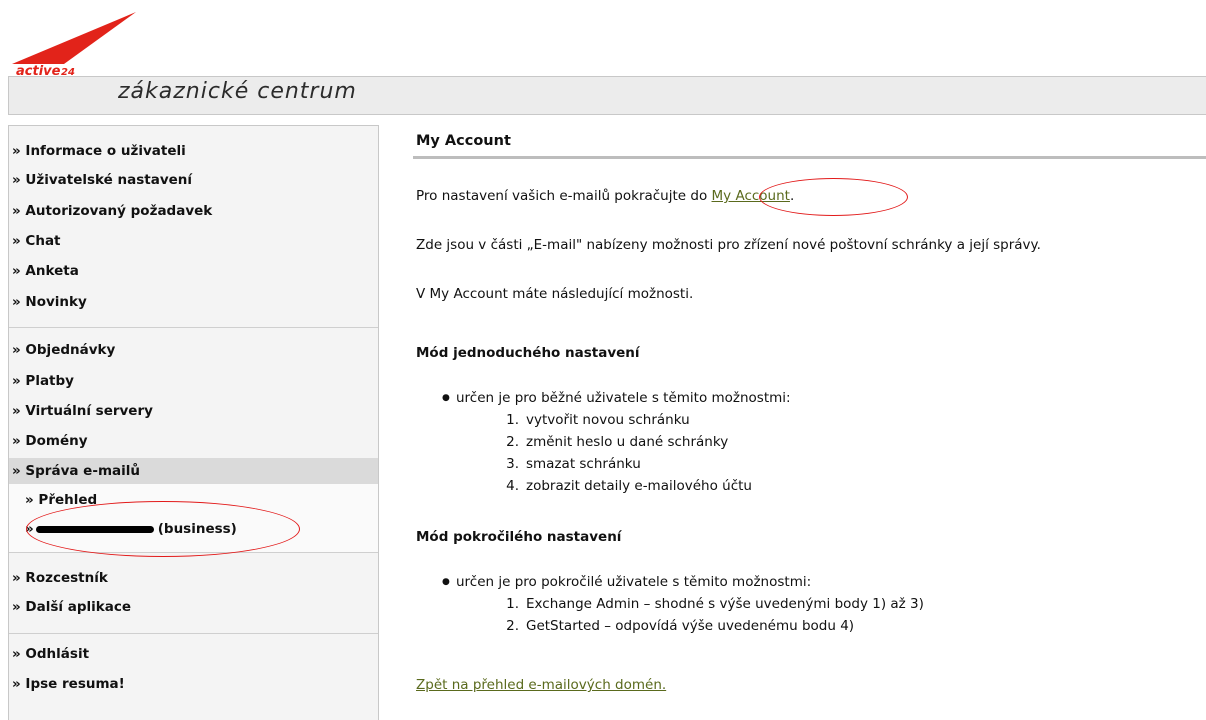 The width and height of the screenshot is (1206, 720). What do you see at coordinates (61, 500) in the screenshot?
I see `subnav-item-overview: » Přehled` at bounding box center [61, 500].